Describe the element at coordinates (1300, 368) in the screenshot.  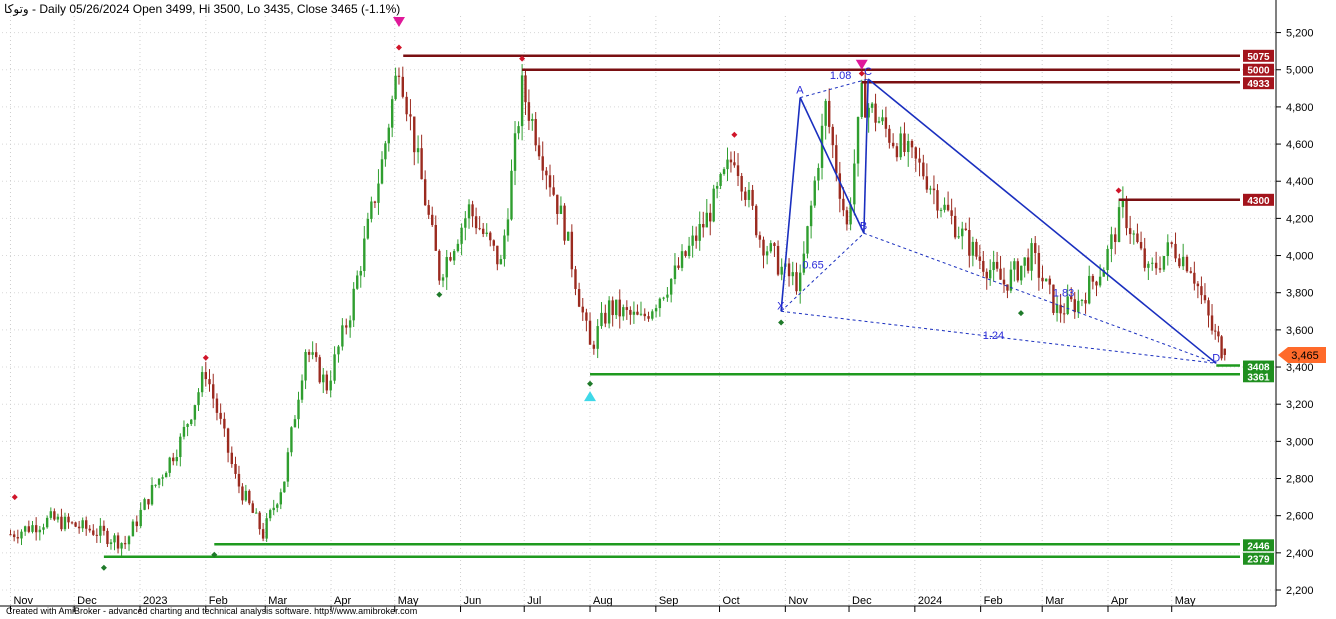
I see `y-tick-label: 3,400` at that location.